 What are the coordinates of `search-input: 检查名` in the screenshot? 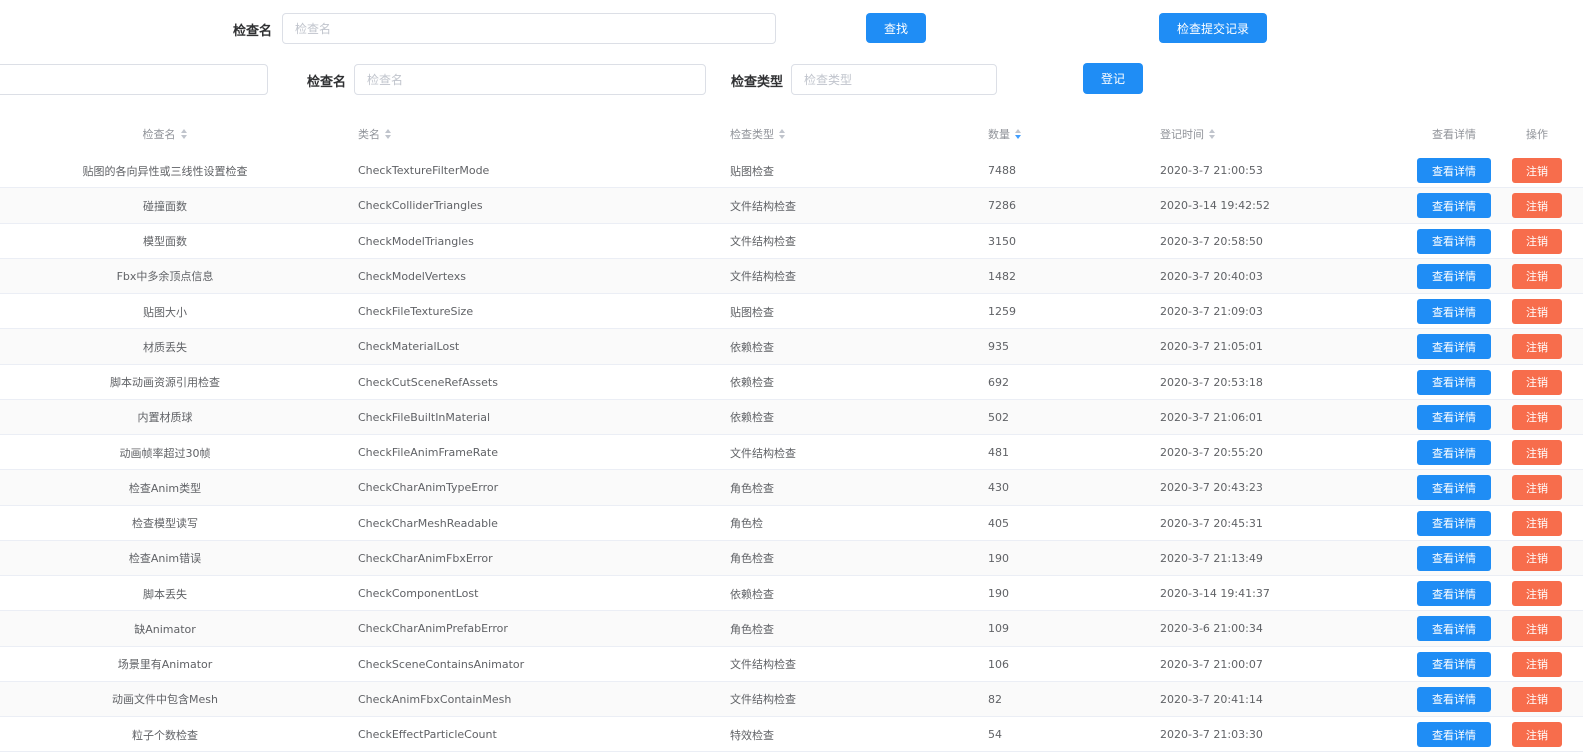 It's located at (529, 28).